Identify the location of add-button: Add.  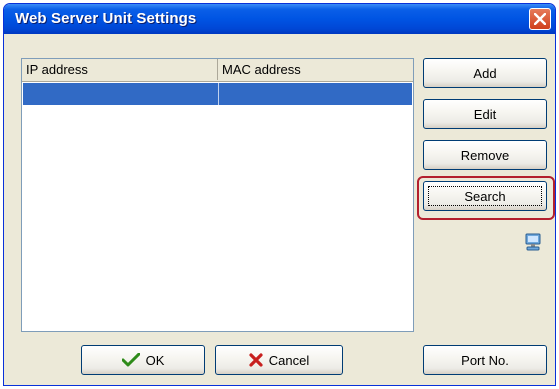
(485, 73).